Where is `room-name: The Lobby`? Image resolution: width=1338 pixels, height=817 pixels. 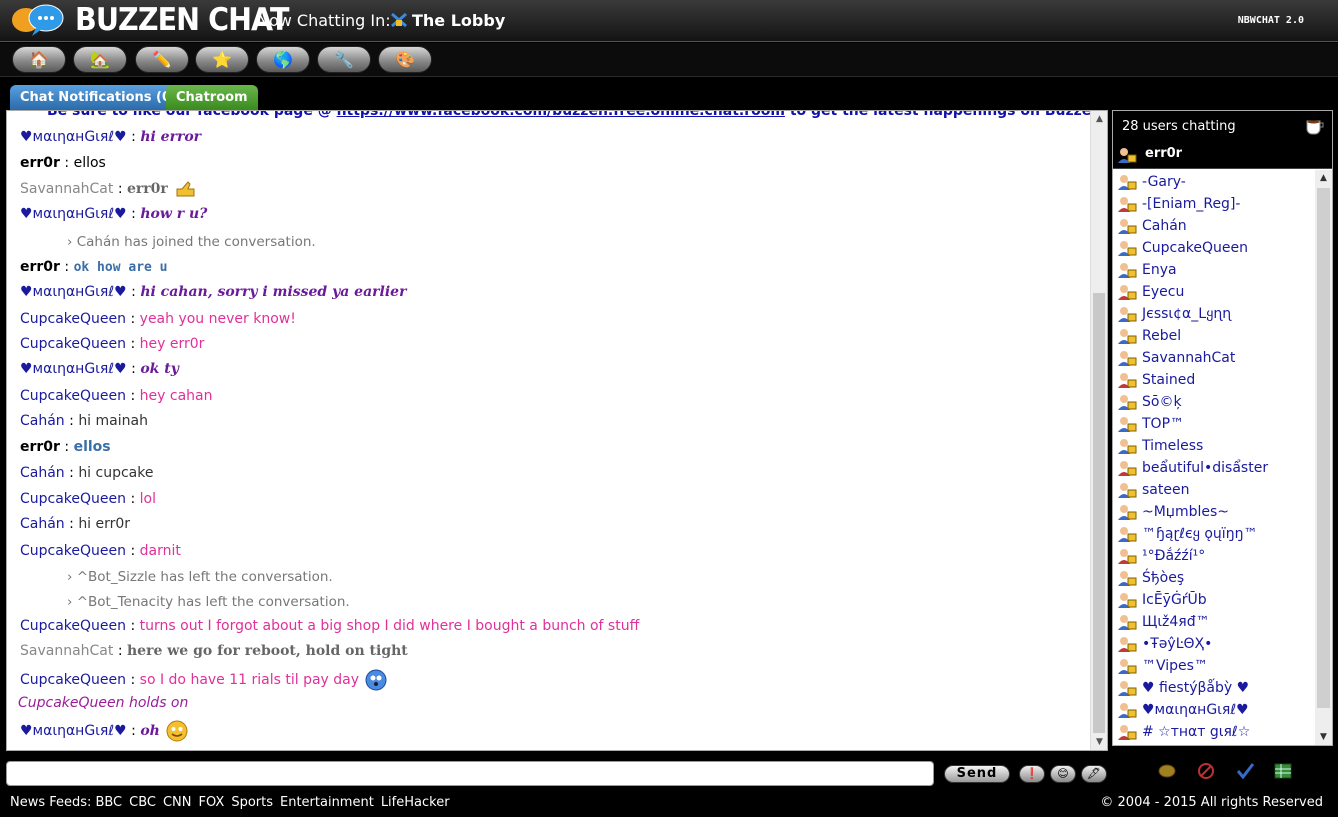
room-name: The Lobby is located at coordinates (458, 20).